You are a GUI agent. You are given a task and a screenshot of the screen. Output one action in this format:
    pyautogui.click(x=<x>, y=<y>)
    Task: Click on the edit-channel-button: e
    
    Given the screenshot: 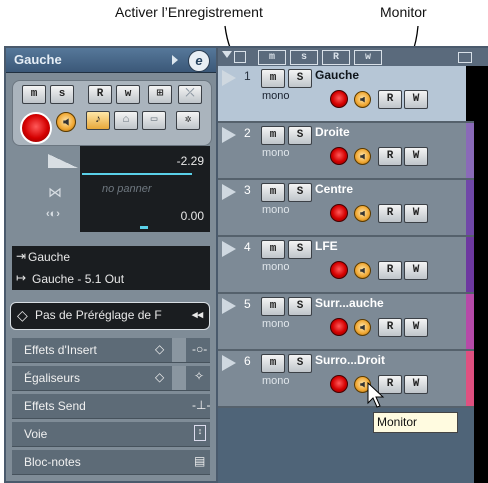 What is the action you would take?
    pyautogui.click(x=199, y=61)
    